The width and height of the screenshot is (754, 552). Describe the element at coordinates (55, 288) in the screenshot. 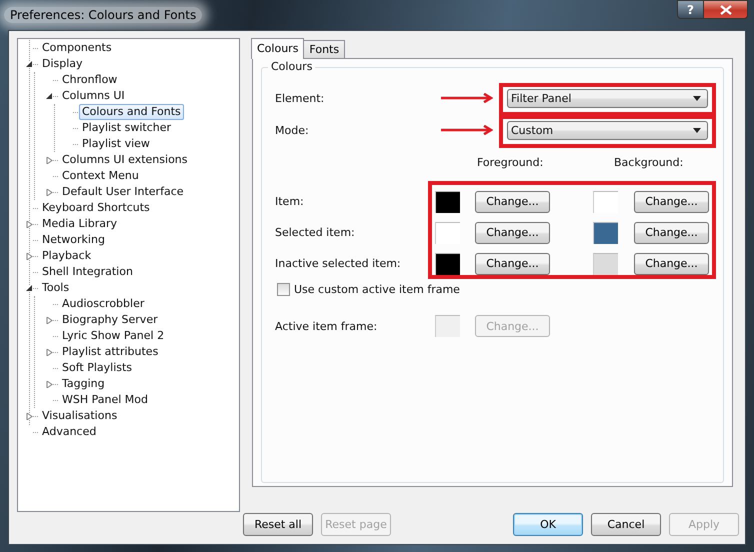

I see `tree-item: Tools` at that location.